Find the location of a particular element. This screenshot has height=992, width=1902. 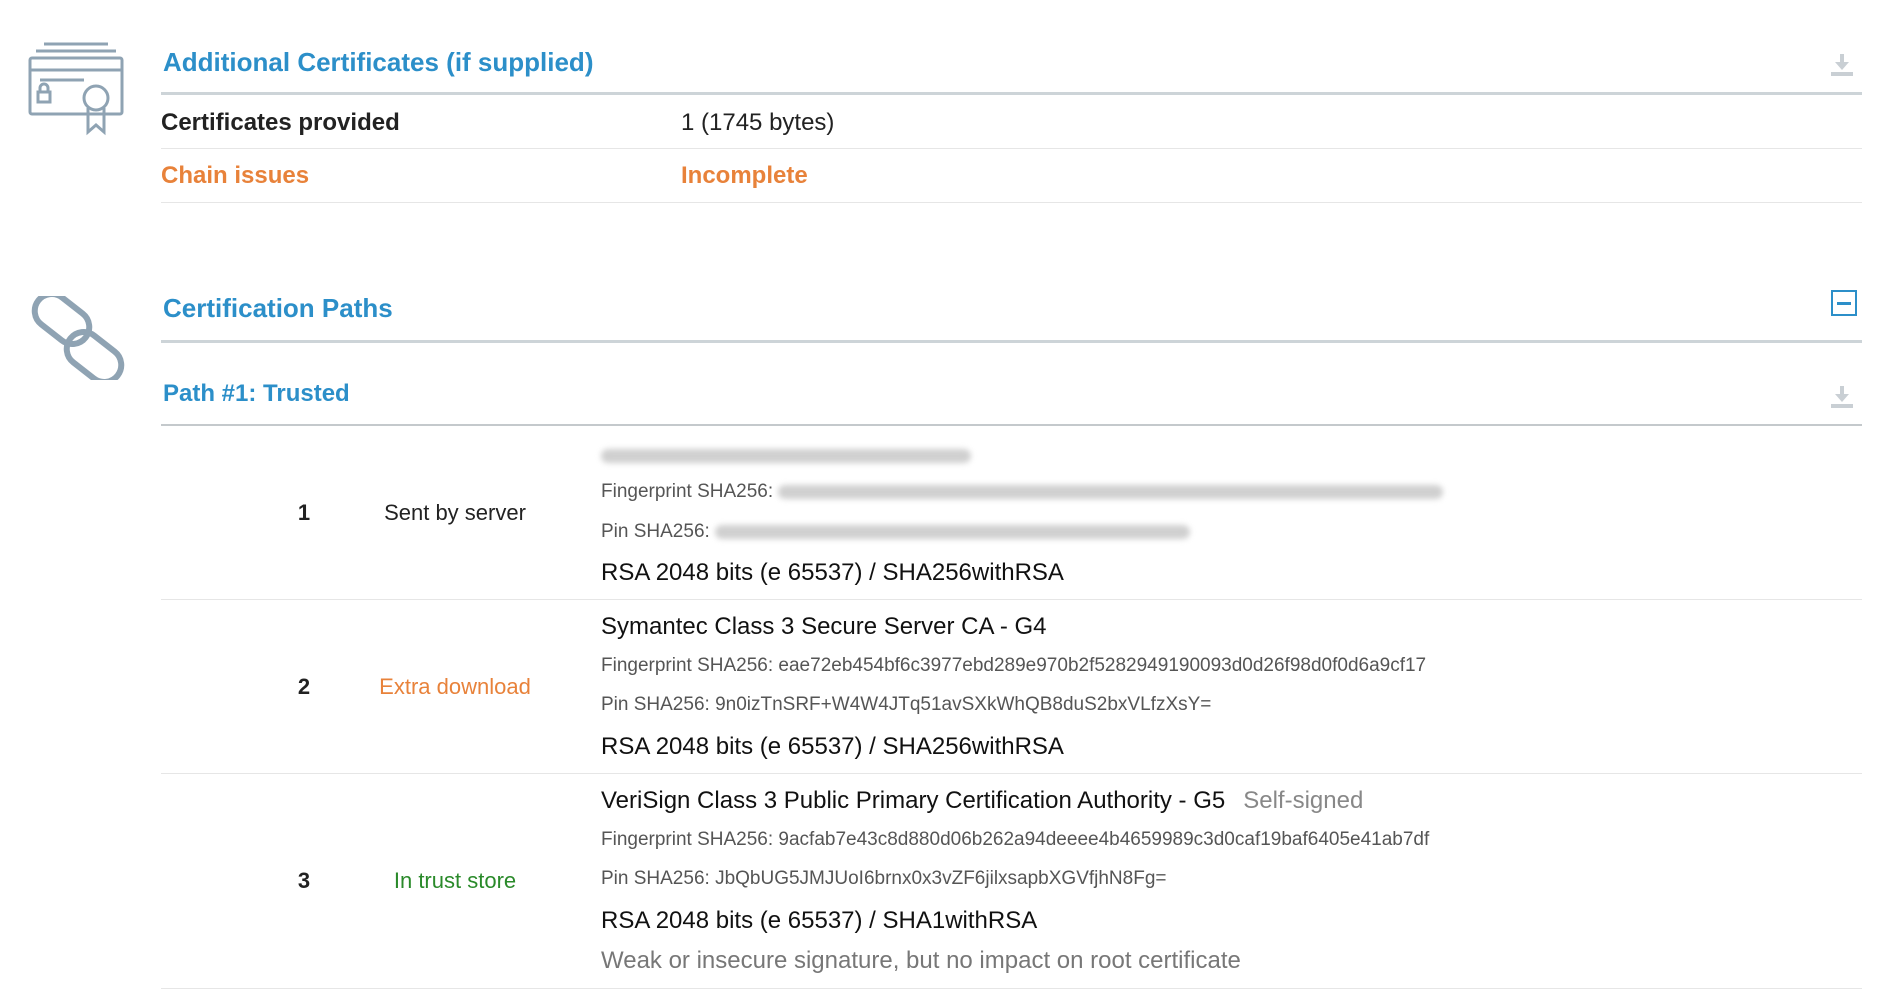

collapse-button is located at coordinates (1844, 303).